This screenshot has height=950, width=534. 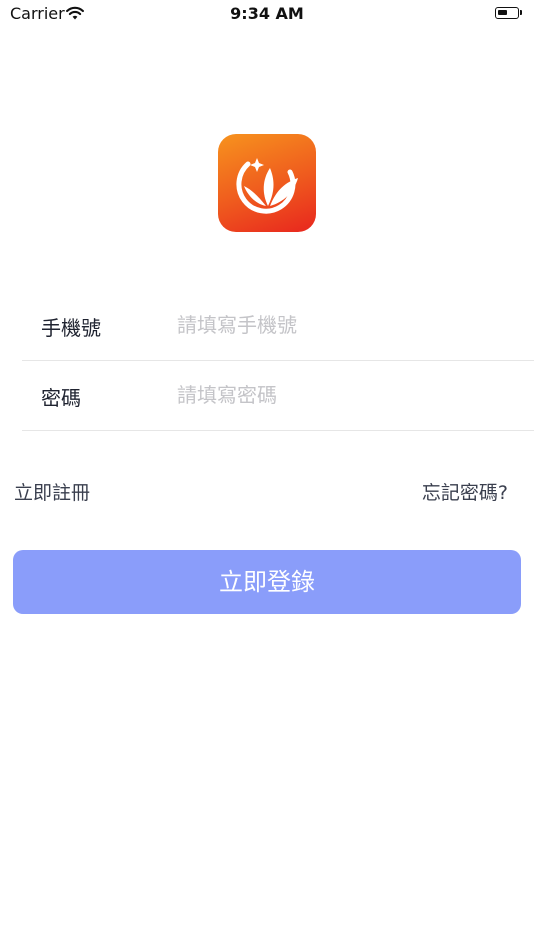 What do you see at coordinates (342, 395) in the screenshot?
I see `password-input` at bounding box center [342, 395].